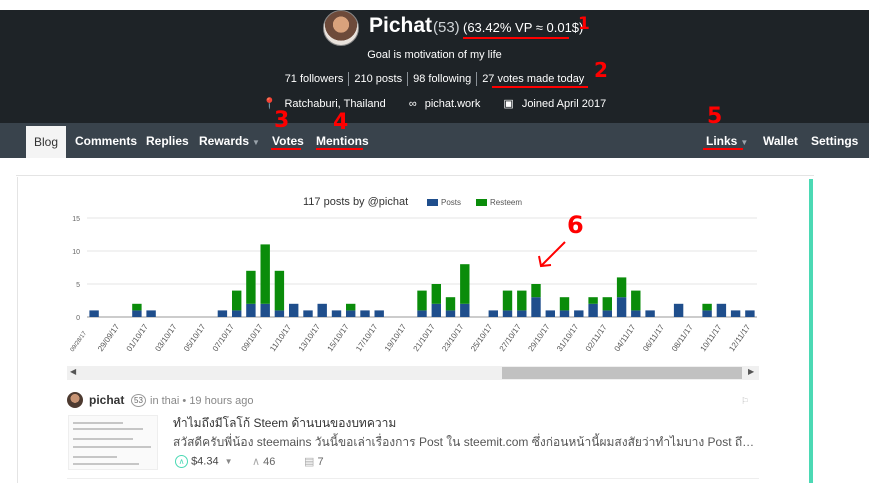  What do you see at coordinates (482, 337) in the screenshot?
I see `x-tick-label: 25/10/17` at bounding box center [482, 337].